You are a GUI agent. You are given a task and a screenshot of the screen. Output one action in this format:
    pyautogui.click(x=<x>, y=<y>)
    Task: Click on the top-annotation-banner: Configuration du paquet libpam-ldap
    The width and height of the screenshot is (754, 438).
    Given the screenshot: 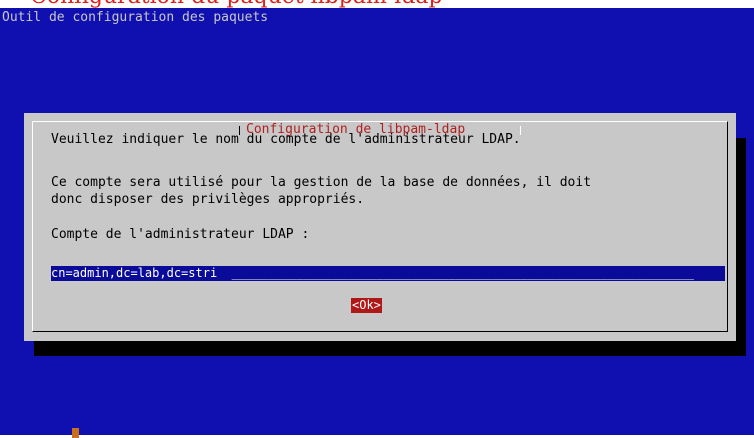 What is the action you would take?
    pyautogui.click(x=377, y=4)
    